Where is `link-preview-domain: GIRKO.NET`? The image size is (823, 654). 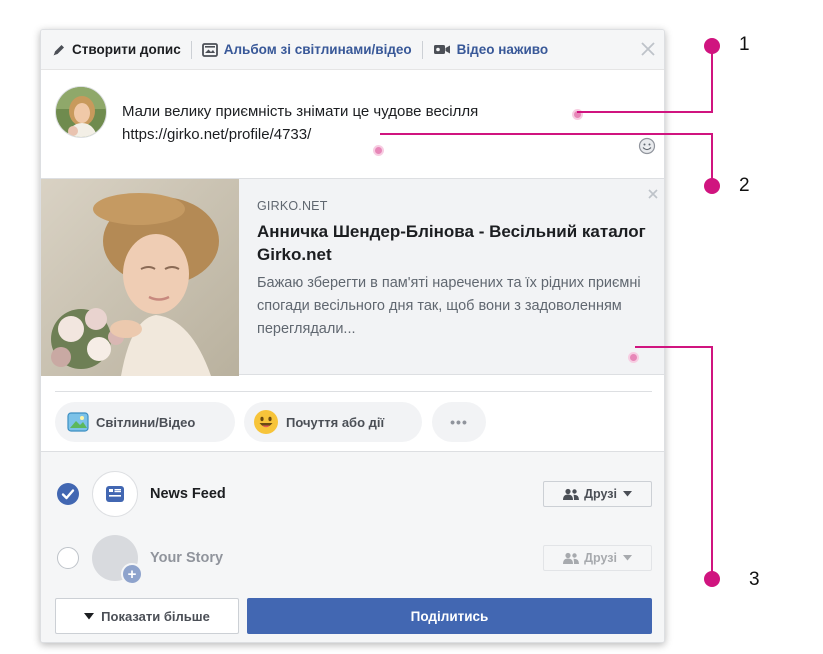 link-preview-domain: GIRKO.NET is located at coordinates (292, 206).